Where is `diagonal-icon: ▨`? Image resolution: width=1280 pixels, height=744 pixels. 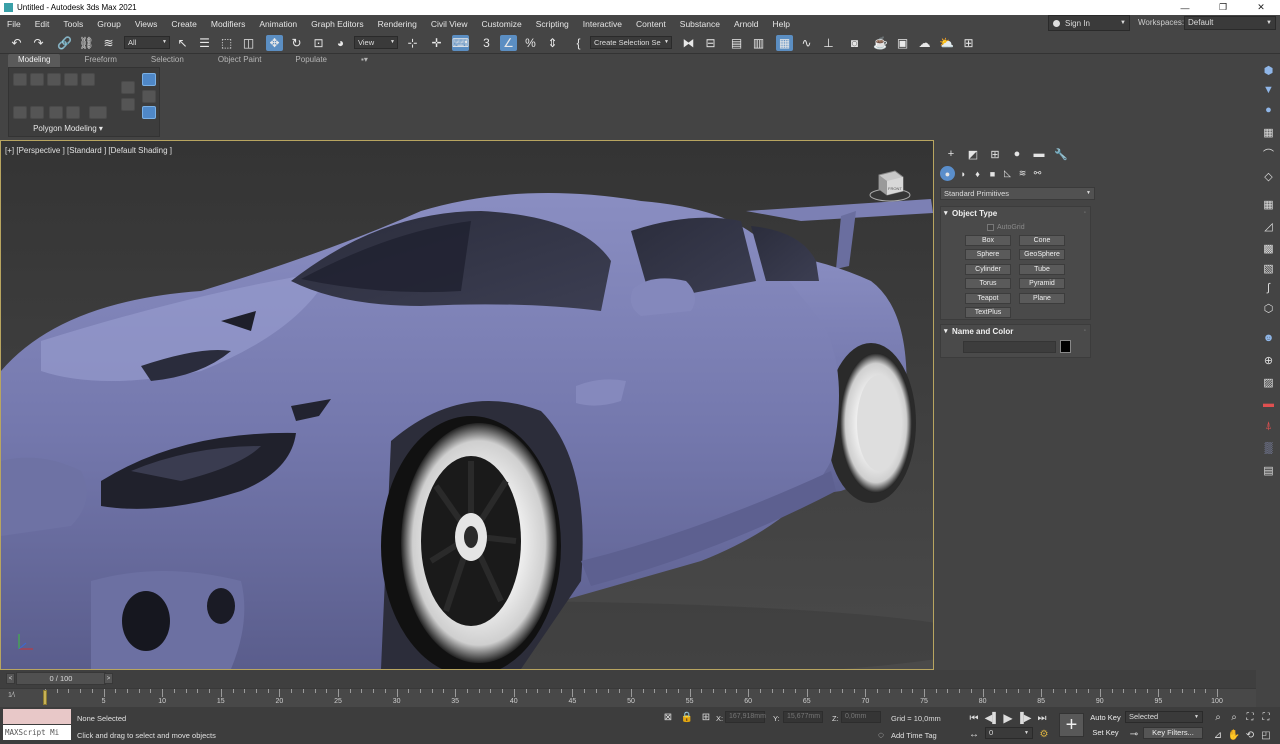 diagonal-icon: ▨ is located at coordinates (1268, 382).